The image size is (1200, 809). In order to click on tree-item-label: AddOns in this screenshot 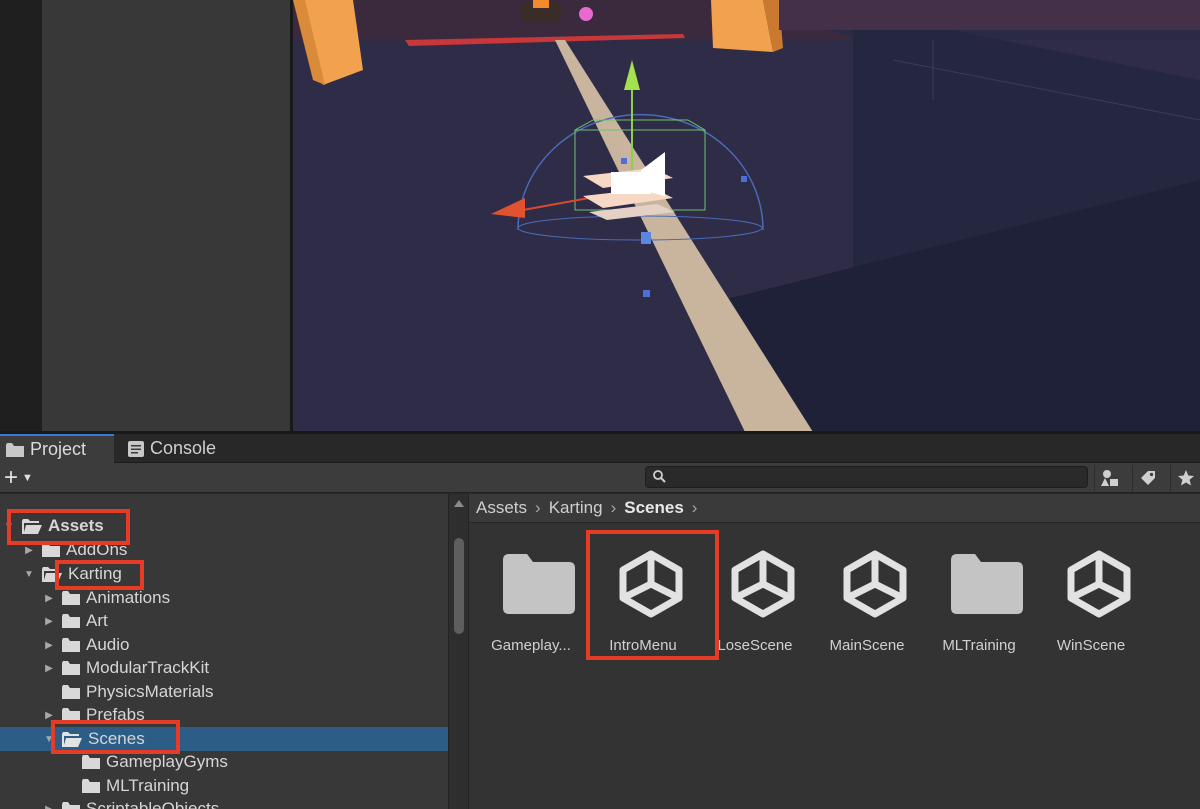, I will do `click(97, 549)`.